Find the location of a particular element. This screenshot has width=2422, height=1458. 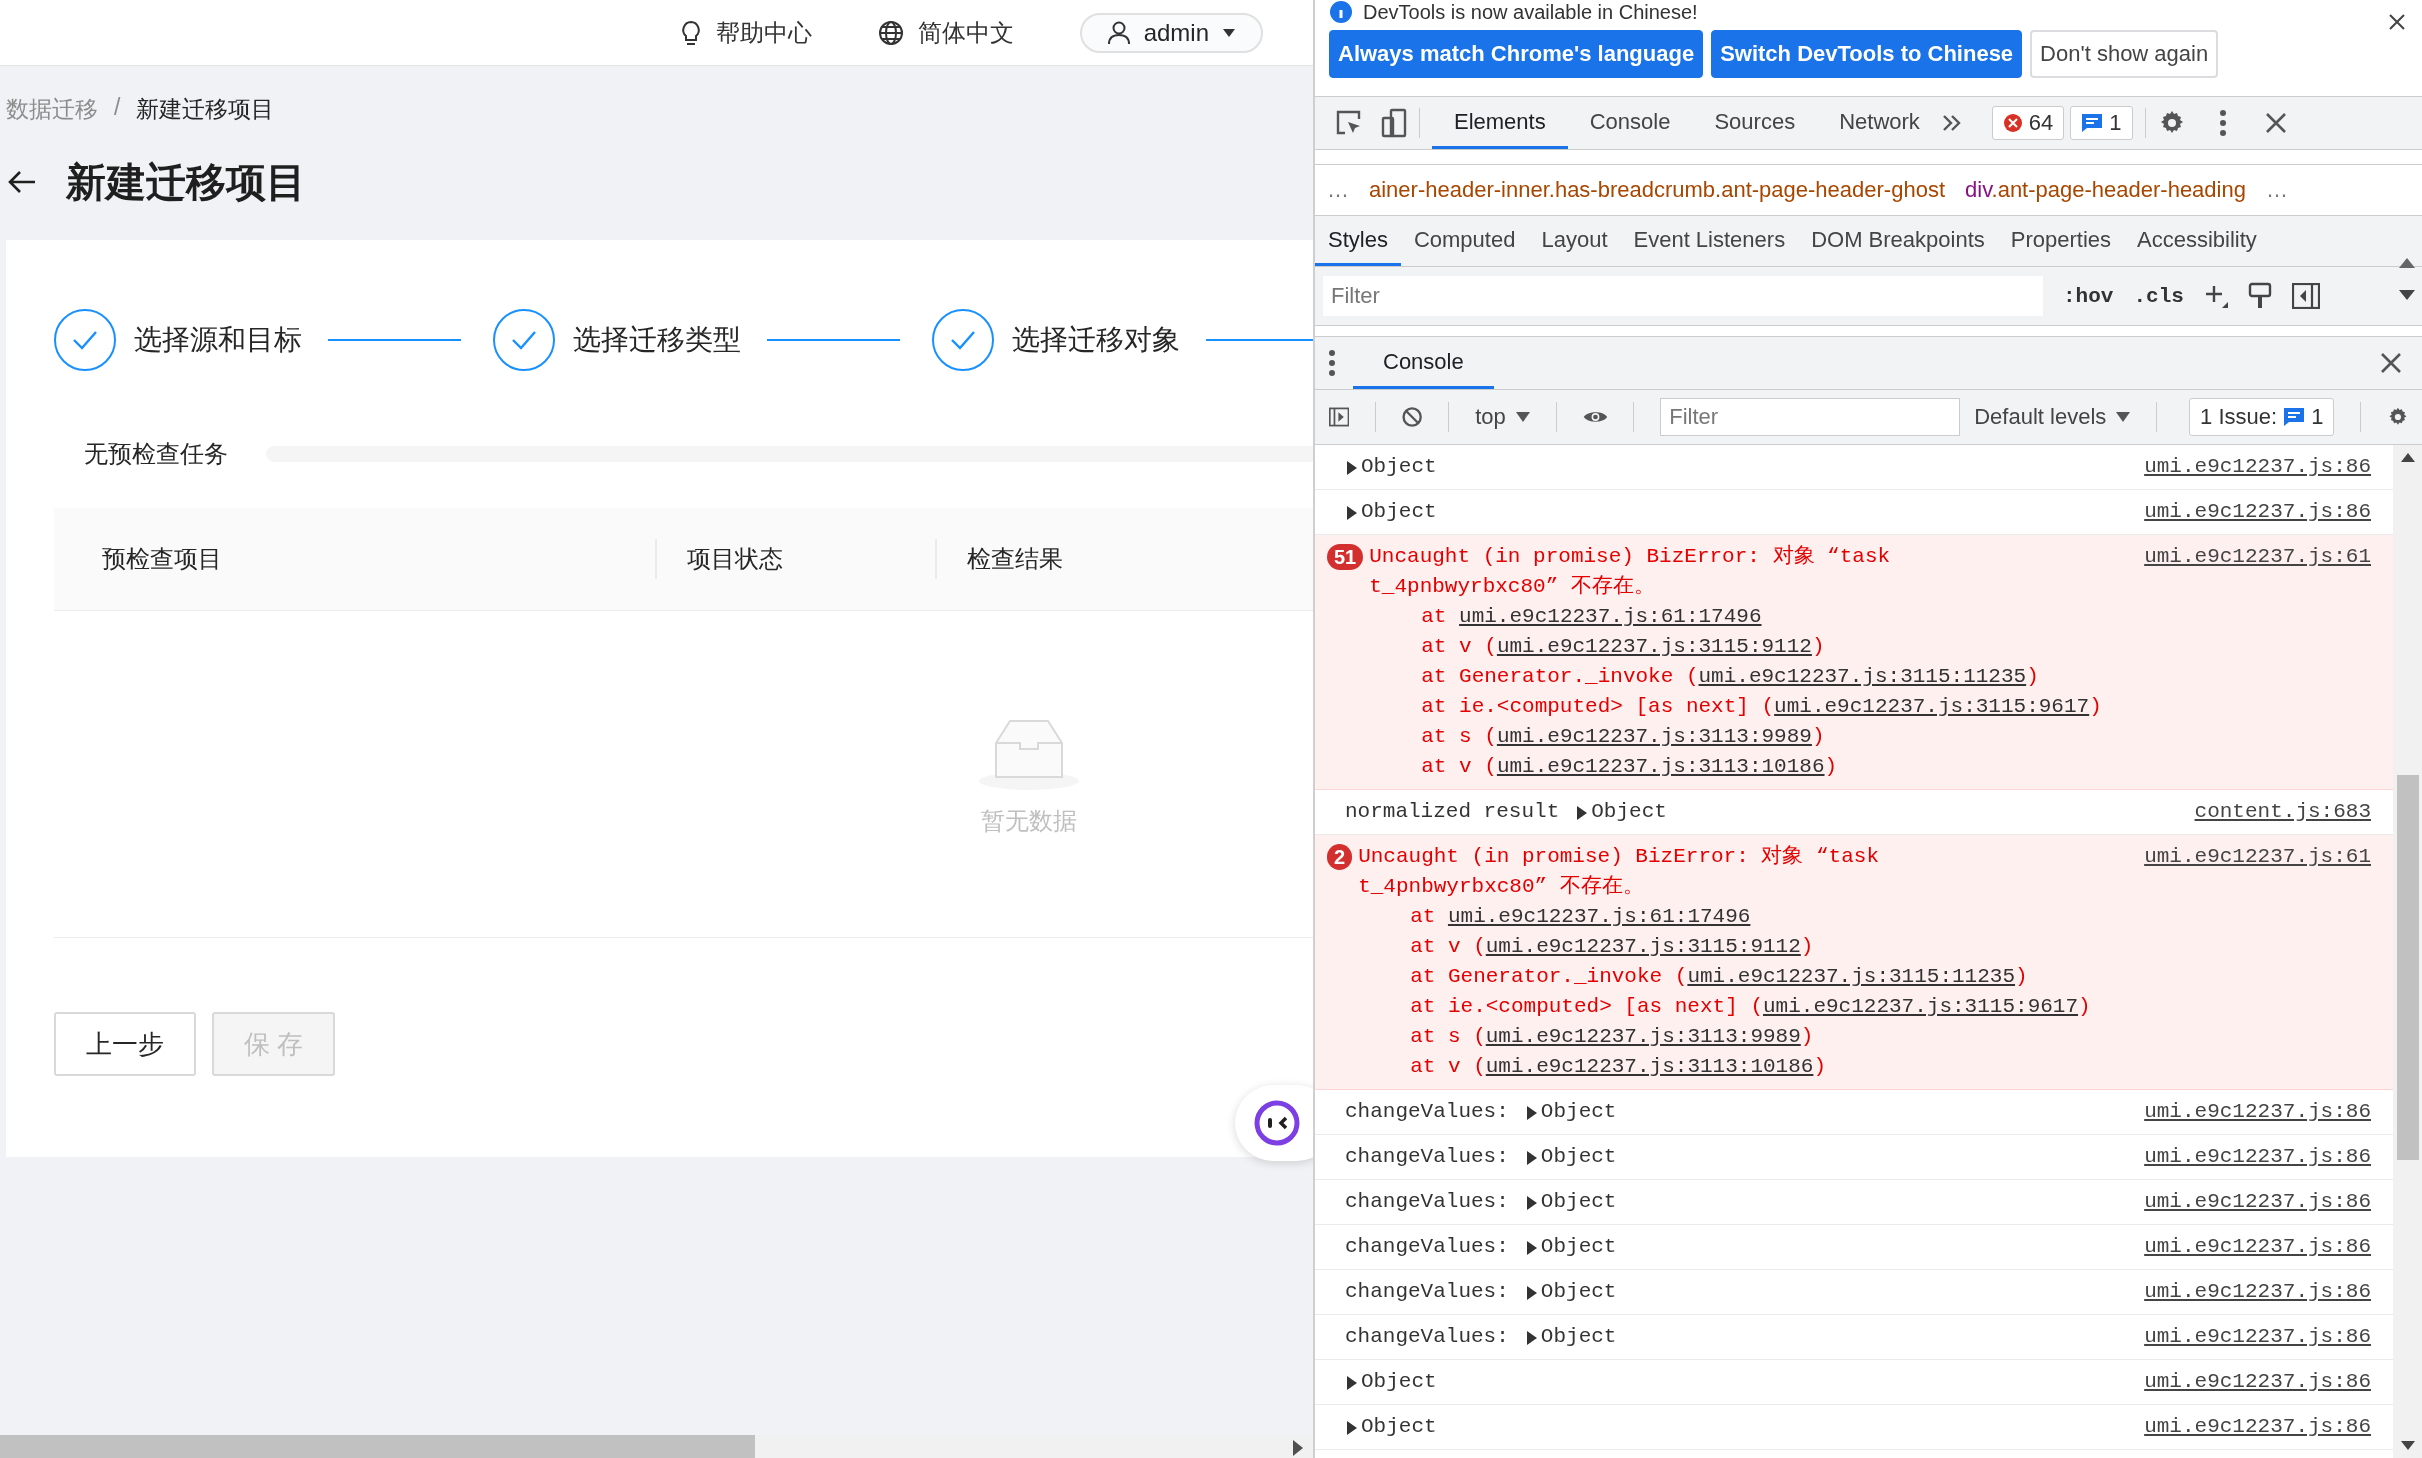

sidebar-tab: Properties is located at coordinates (2061, 241).